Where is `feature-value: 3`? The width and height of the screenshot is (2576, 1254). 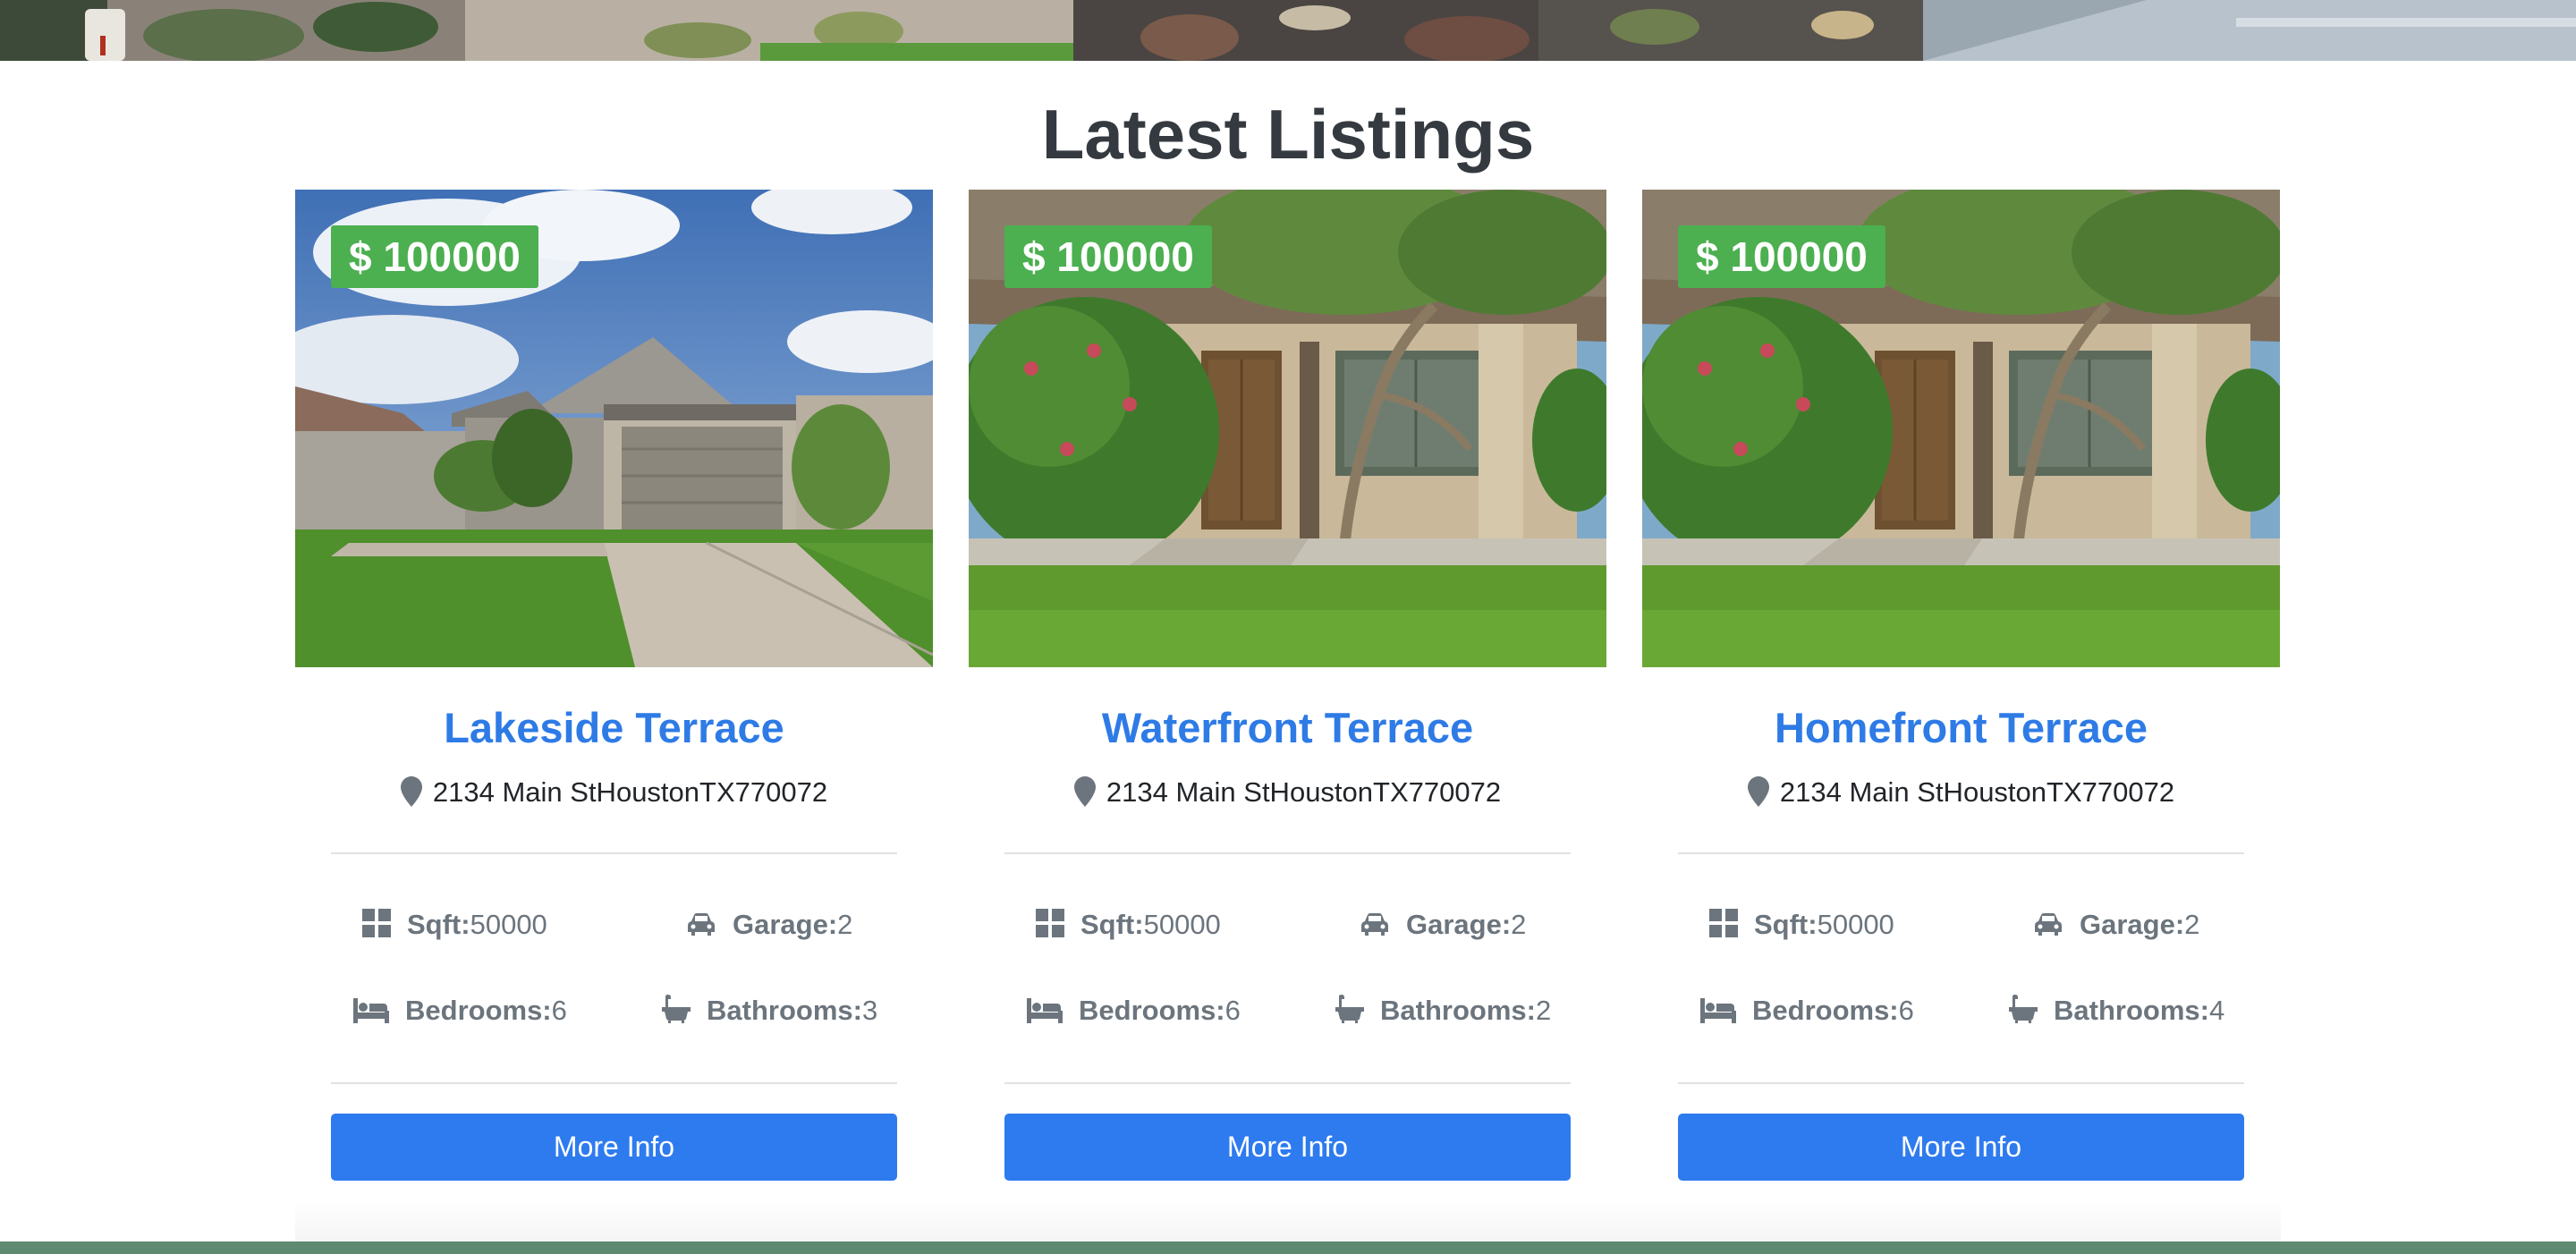
feature-value: 3 is located at coordinates (869, 1011).